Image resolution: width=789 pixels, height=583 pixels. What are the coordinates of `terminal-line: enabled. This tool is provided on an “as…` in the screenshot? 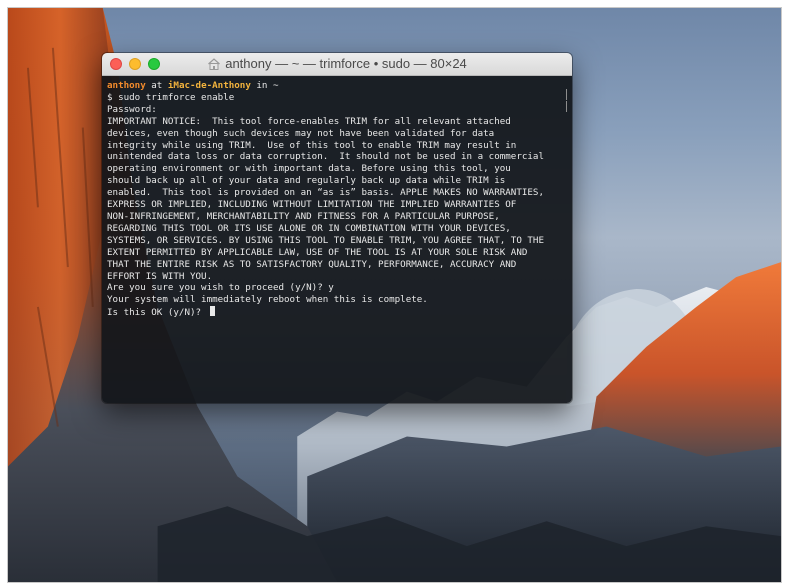 It's located at (325, 193).